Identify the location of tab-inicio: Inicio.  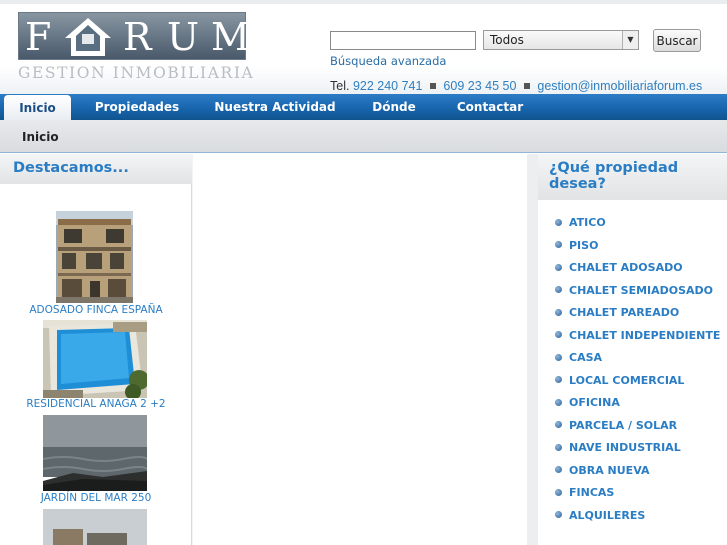
(37, 108).